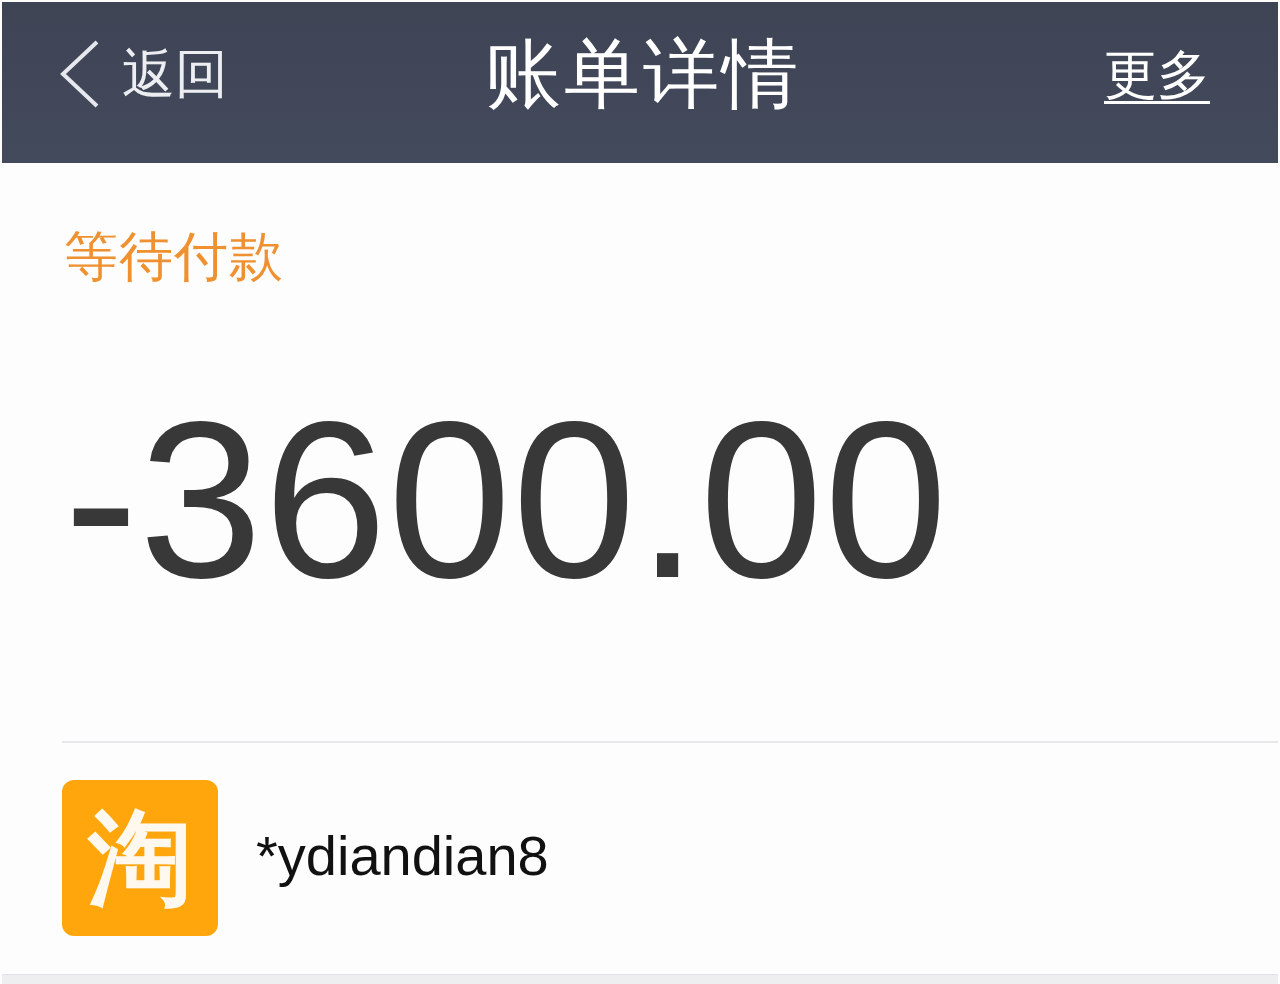 Image resolution: width=1280 pixels, height=984 pixels. Describe the element at coordinates (174, 257) in the screenshot. I see `payment-status: 等待付款` at that location.